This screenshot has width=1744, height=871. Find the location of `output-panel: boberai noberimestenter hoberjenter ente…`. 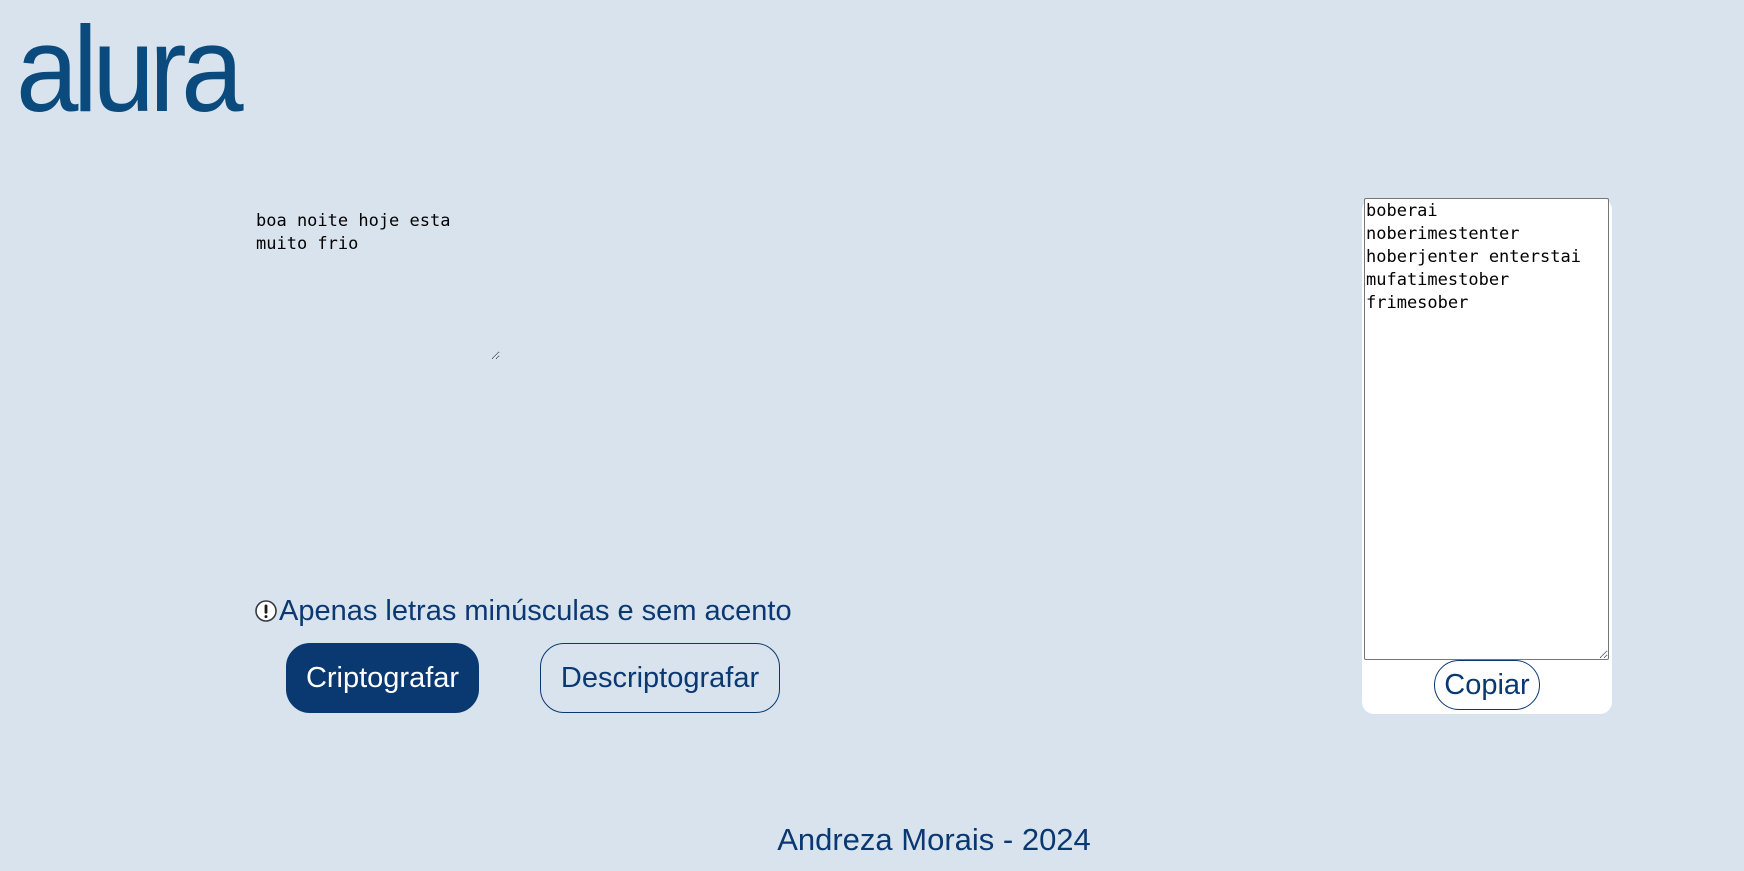

output-panel: boberai noberimestenter hoberjenter ente… is located at coordinates (1487, 456).